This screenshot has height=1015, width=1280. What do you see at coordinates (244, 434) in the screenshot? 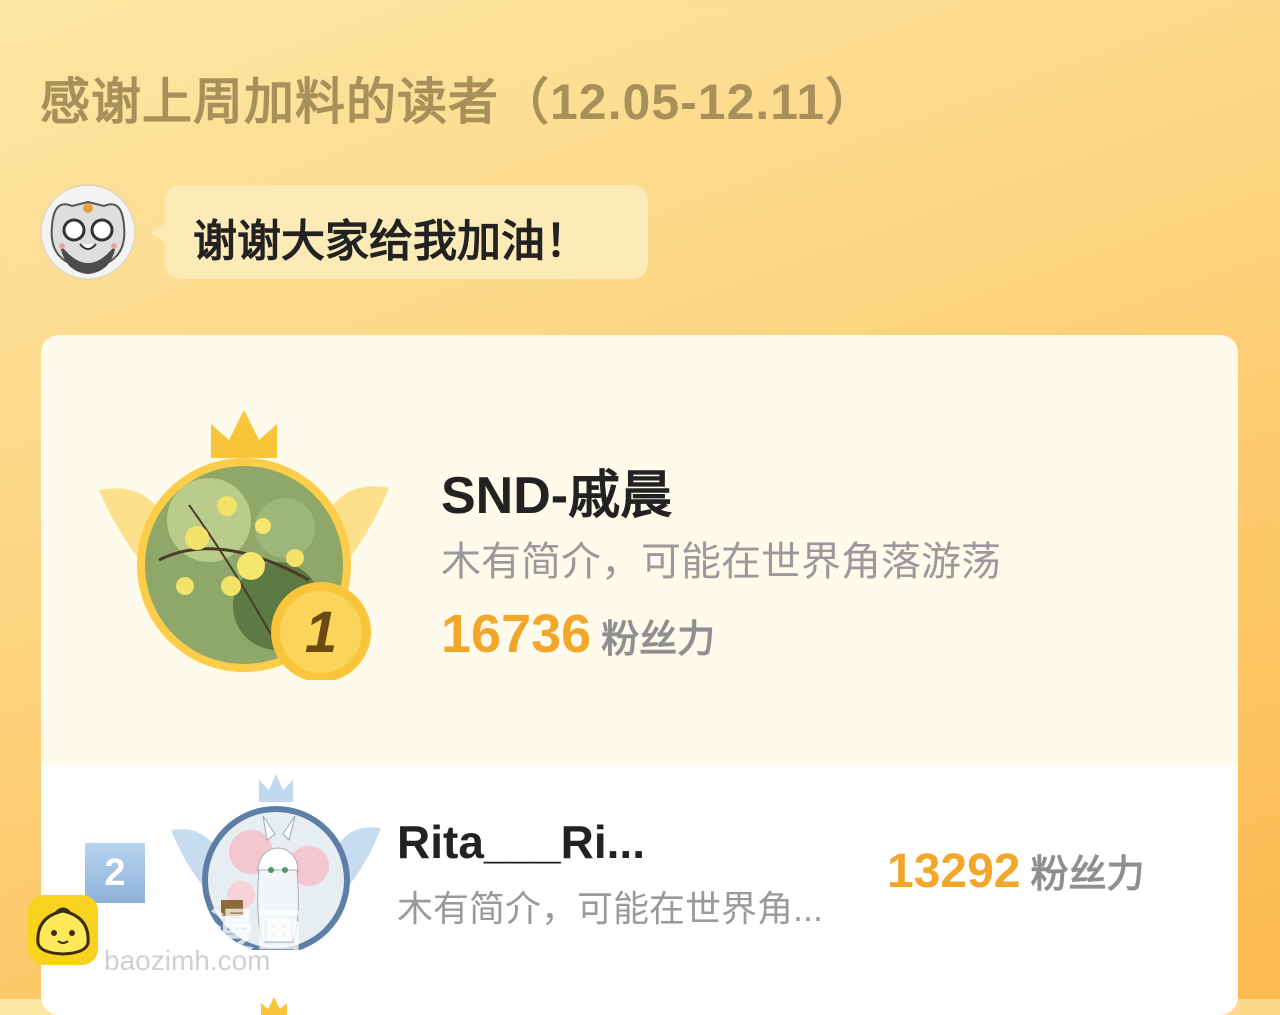
I see `crown-icon` at bounding box center [244, 434].